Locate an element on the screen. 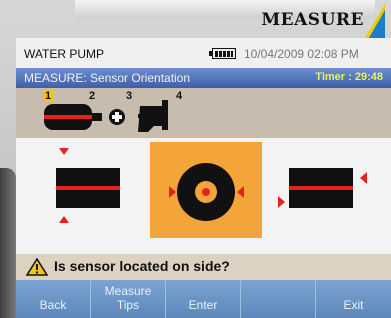 Image resolution: width=391 pixels, height=318 pixels. blank-function-key is located at coordinates (278, 299).